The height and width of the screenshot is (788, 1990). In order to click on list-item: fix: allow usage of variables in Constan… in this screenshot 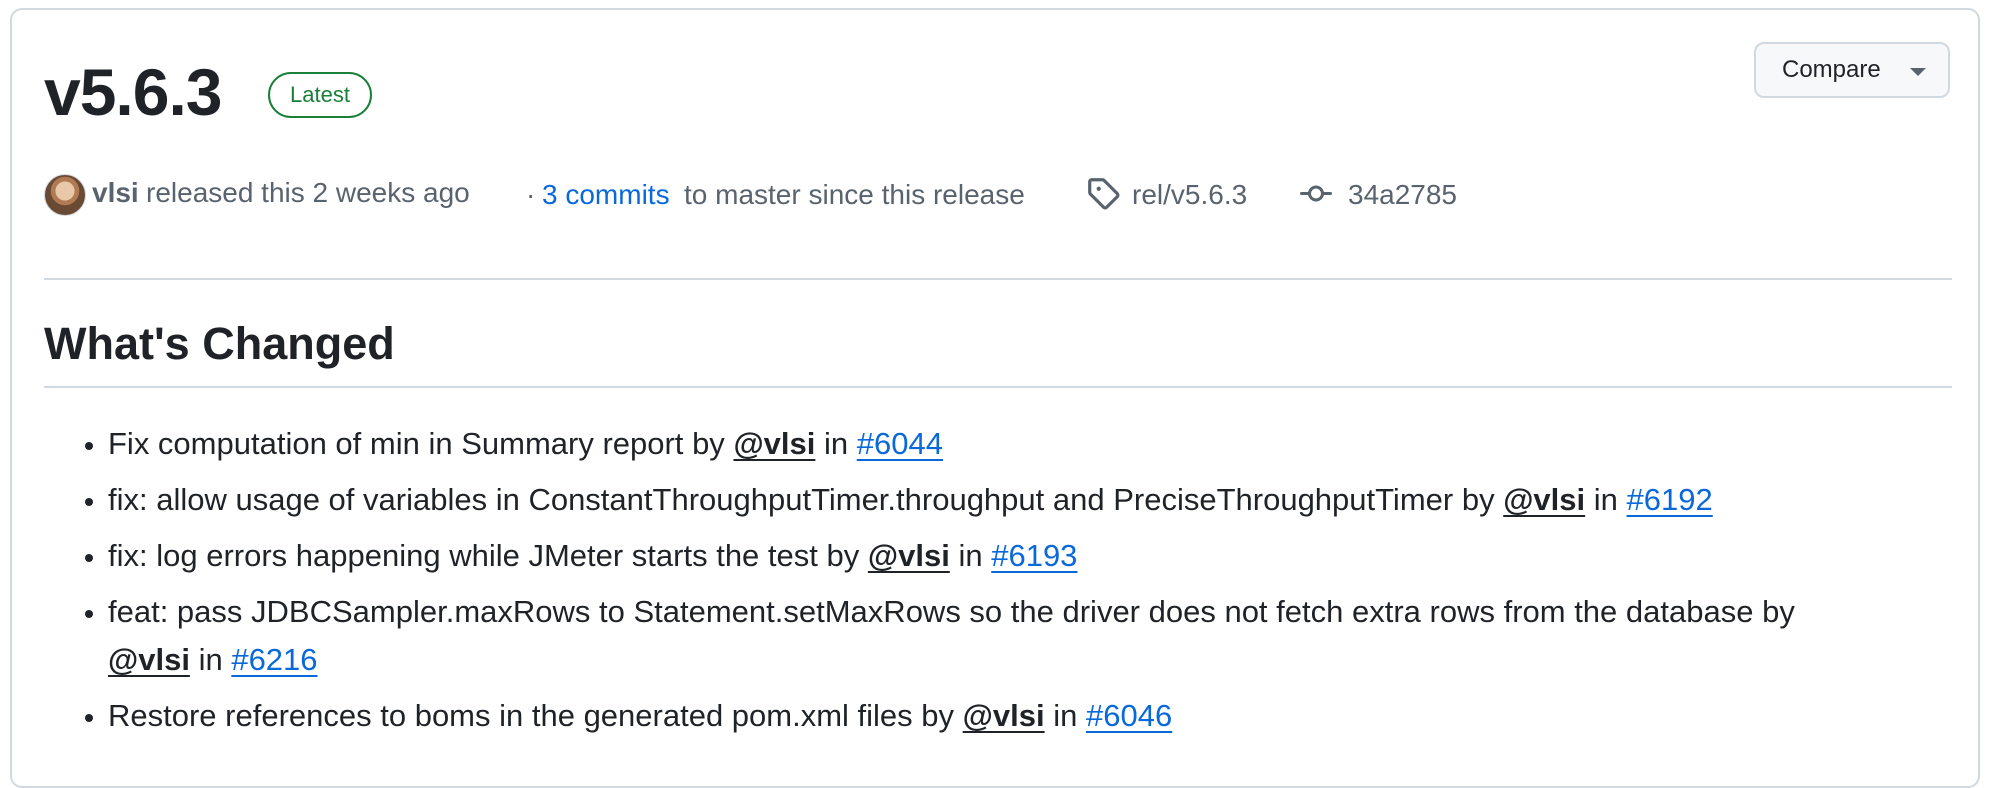, I will do `click(1049, 500)`.